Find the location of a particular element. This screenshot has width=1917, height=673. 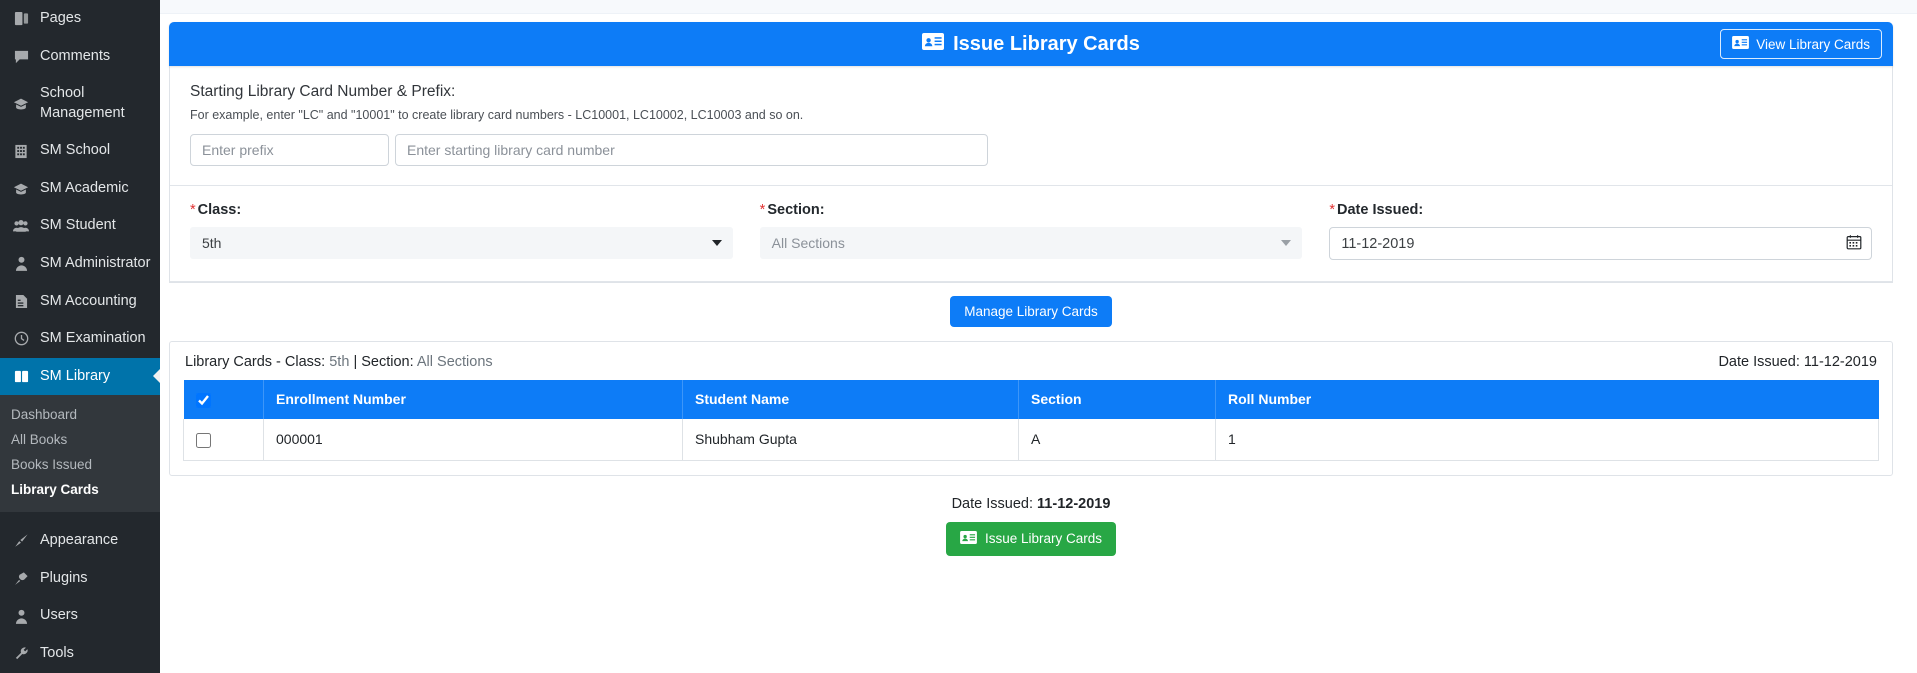

sidebar-item-label: Comments is located at coordinates (75, 55).